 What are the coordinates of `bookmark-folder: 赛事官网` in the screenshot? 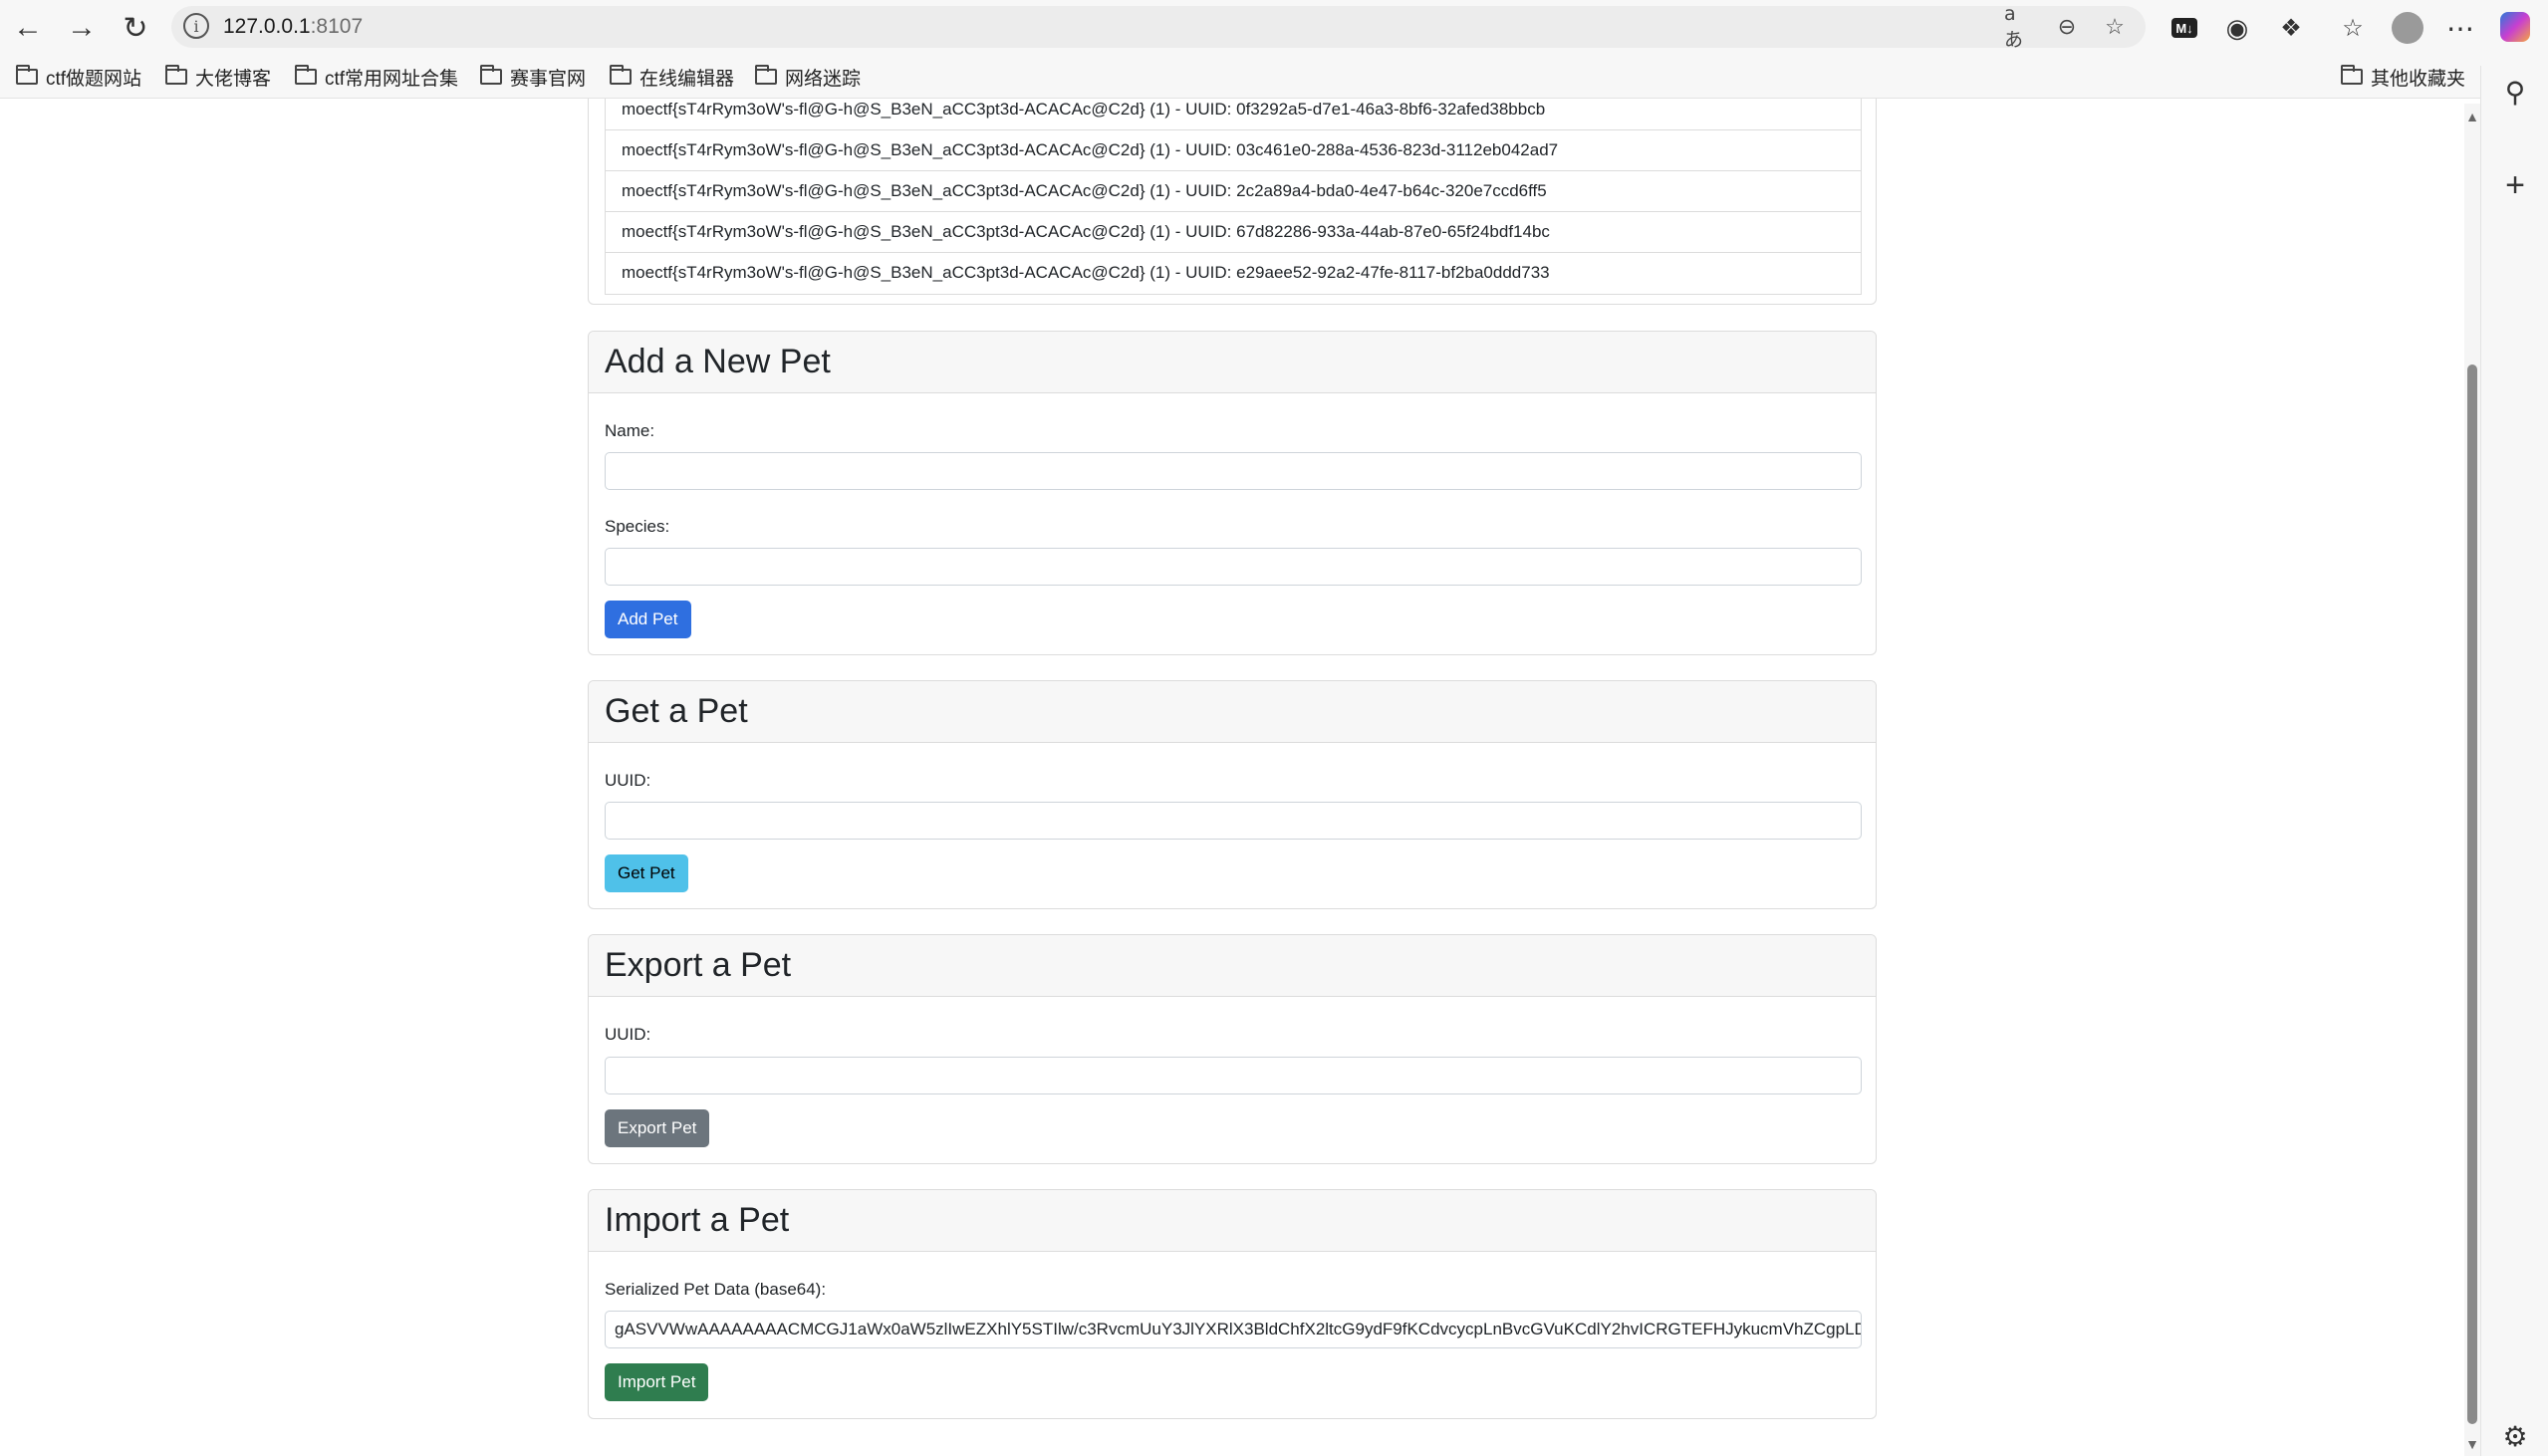 It's located at (533, 77).